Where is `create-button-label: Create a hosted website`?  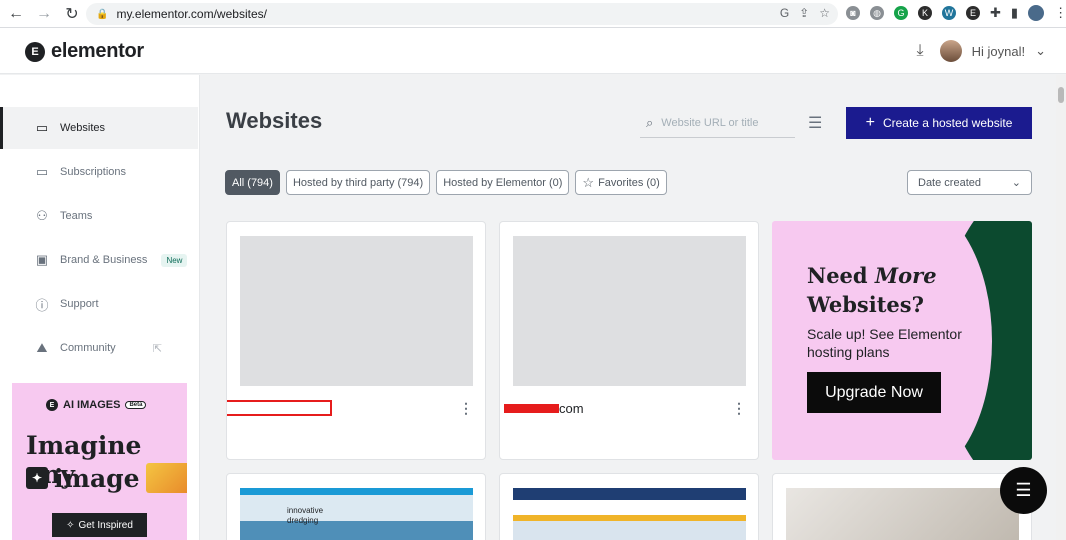
create-button-label: Create a hosted website is located at coordinates (947, 123).